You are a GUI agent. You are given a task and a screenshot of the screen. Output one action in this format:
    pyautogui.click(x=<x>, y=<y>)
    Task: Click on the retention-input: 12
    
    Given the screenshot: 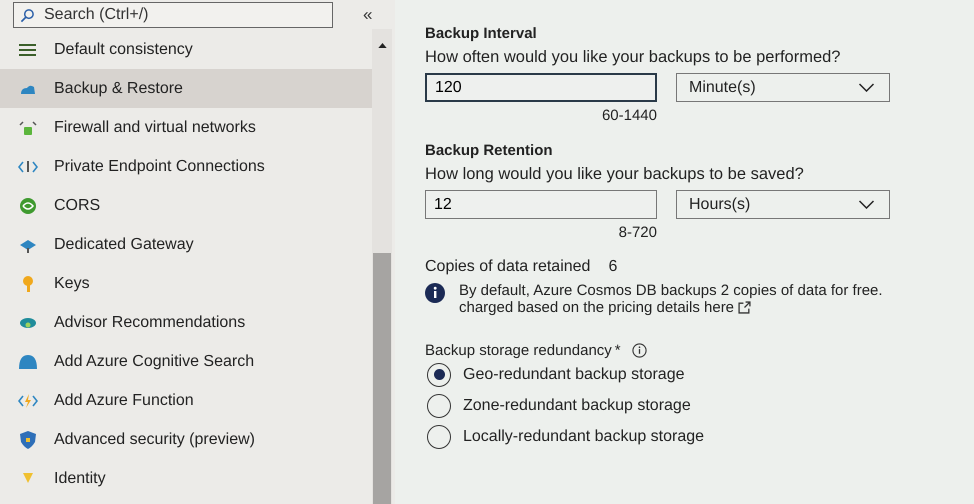 What is the action you would take?
    pyautogui.click(x=541, y=204)
    